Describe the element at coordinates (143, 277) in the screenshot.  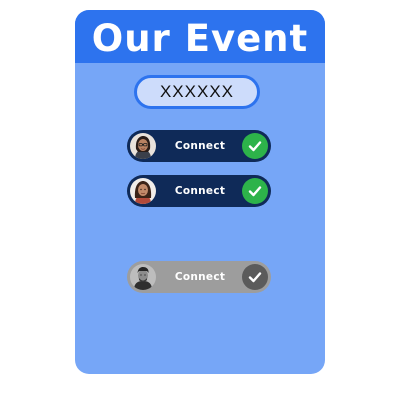
I see `avatar-man` at that location.